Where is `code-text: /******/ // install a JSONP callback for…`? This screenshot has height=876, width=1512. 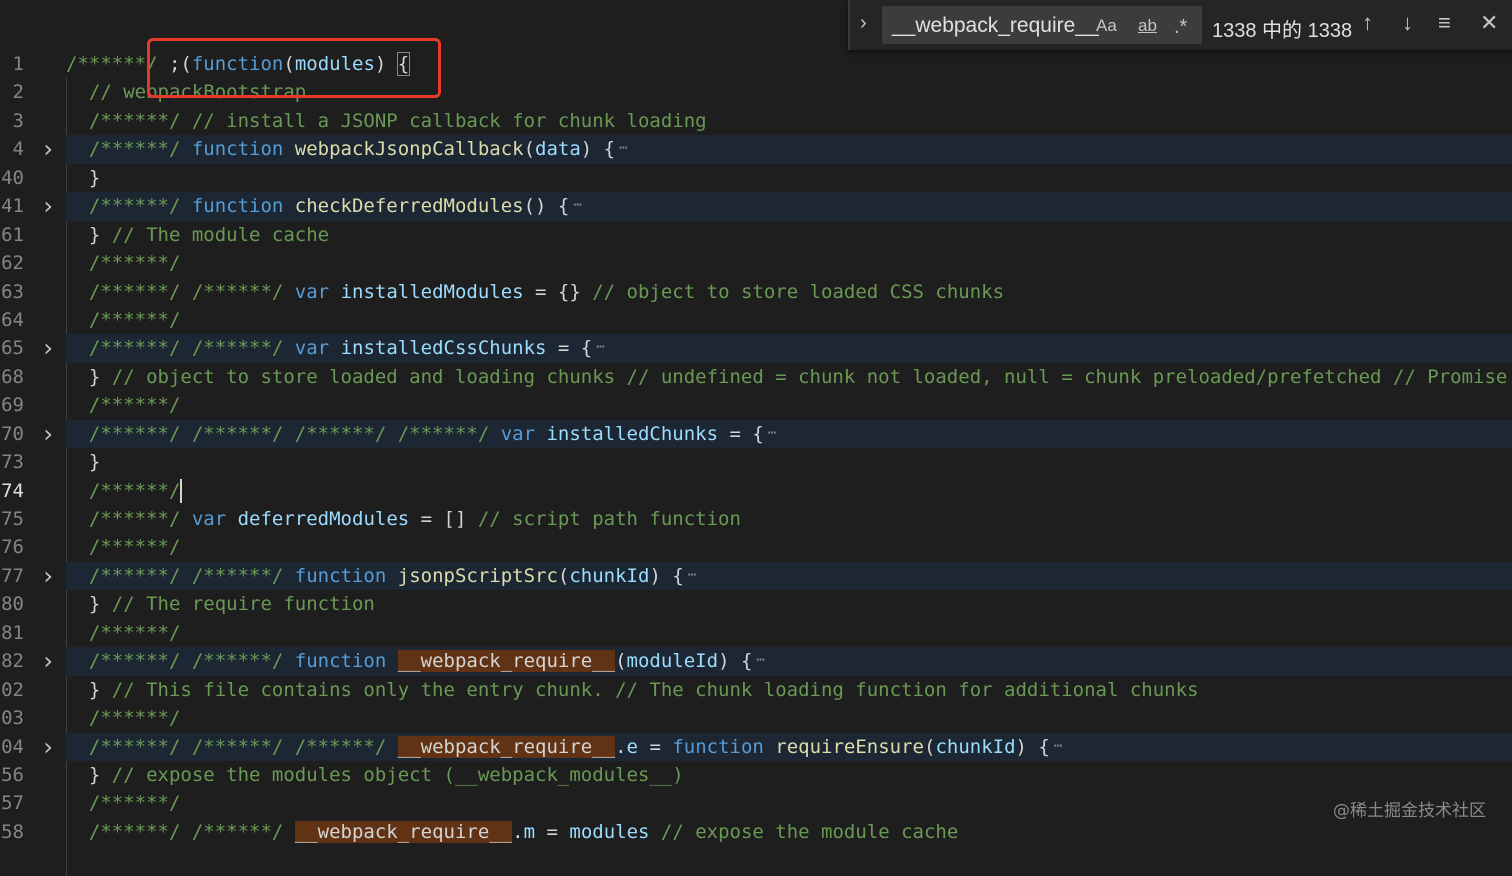
code-text: /******/ // install a JSONP callback for… is located at coordinates (789, 121).